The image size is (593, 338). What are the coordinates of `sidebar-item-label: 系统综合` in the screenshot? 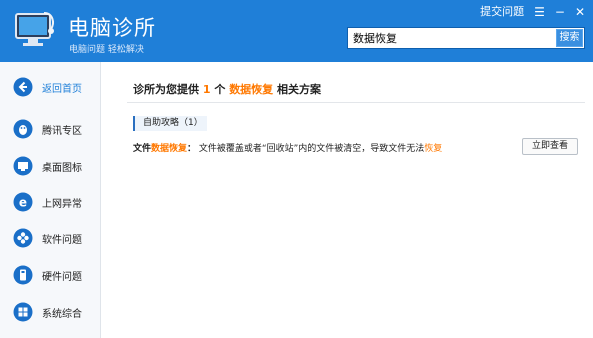 It's located at (62, 314).